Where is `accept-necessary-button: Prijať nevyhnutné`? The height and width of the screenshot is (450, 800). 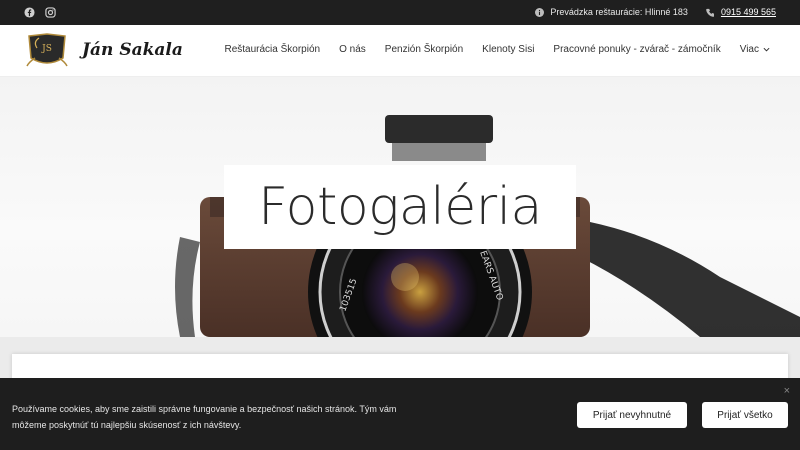
accept-necessary-button: Prijať nevyhnutné is located at coordinates (632, 415).